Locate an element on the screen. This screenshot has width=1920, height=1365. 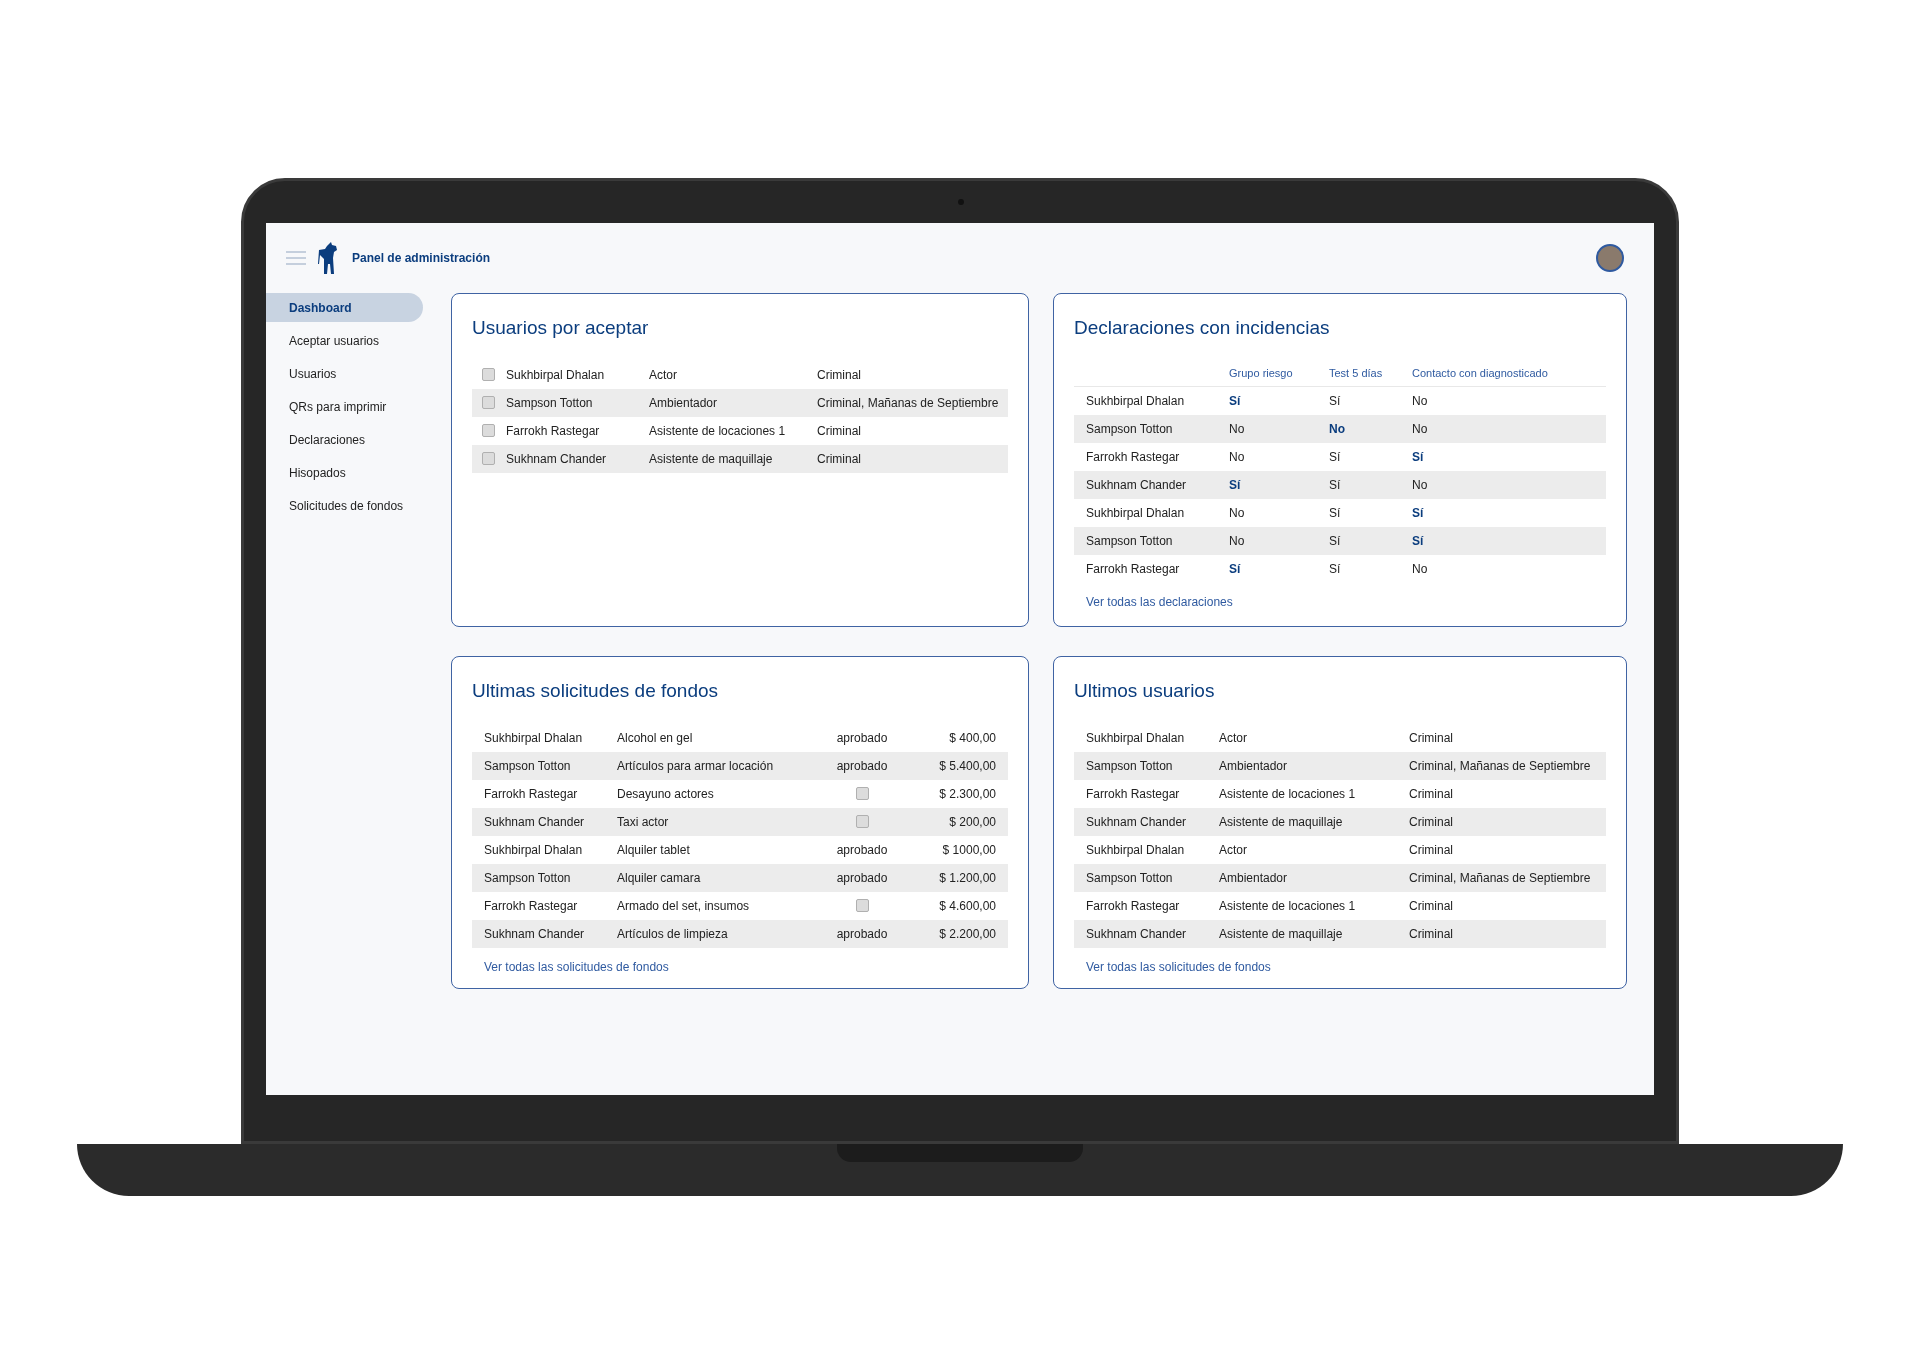
fund-item: Desayuno actores is located at coordinates (665, 793).